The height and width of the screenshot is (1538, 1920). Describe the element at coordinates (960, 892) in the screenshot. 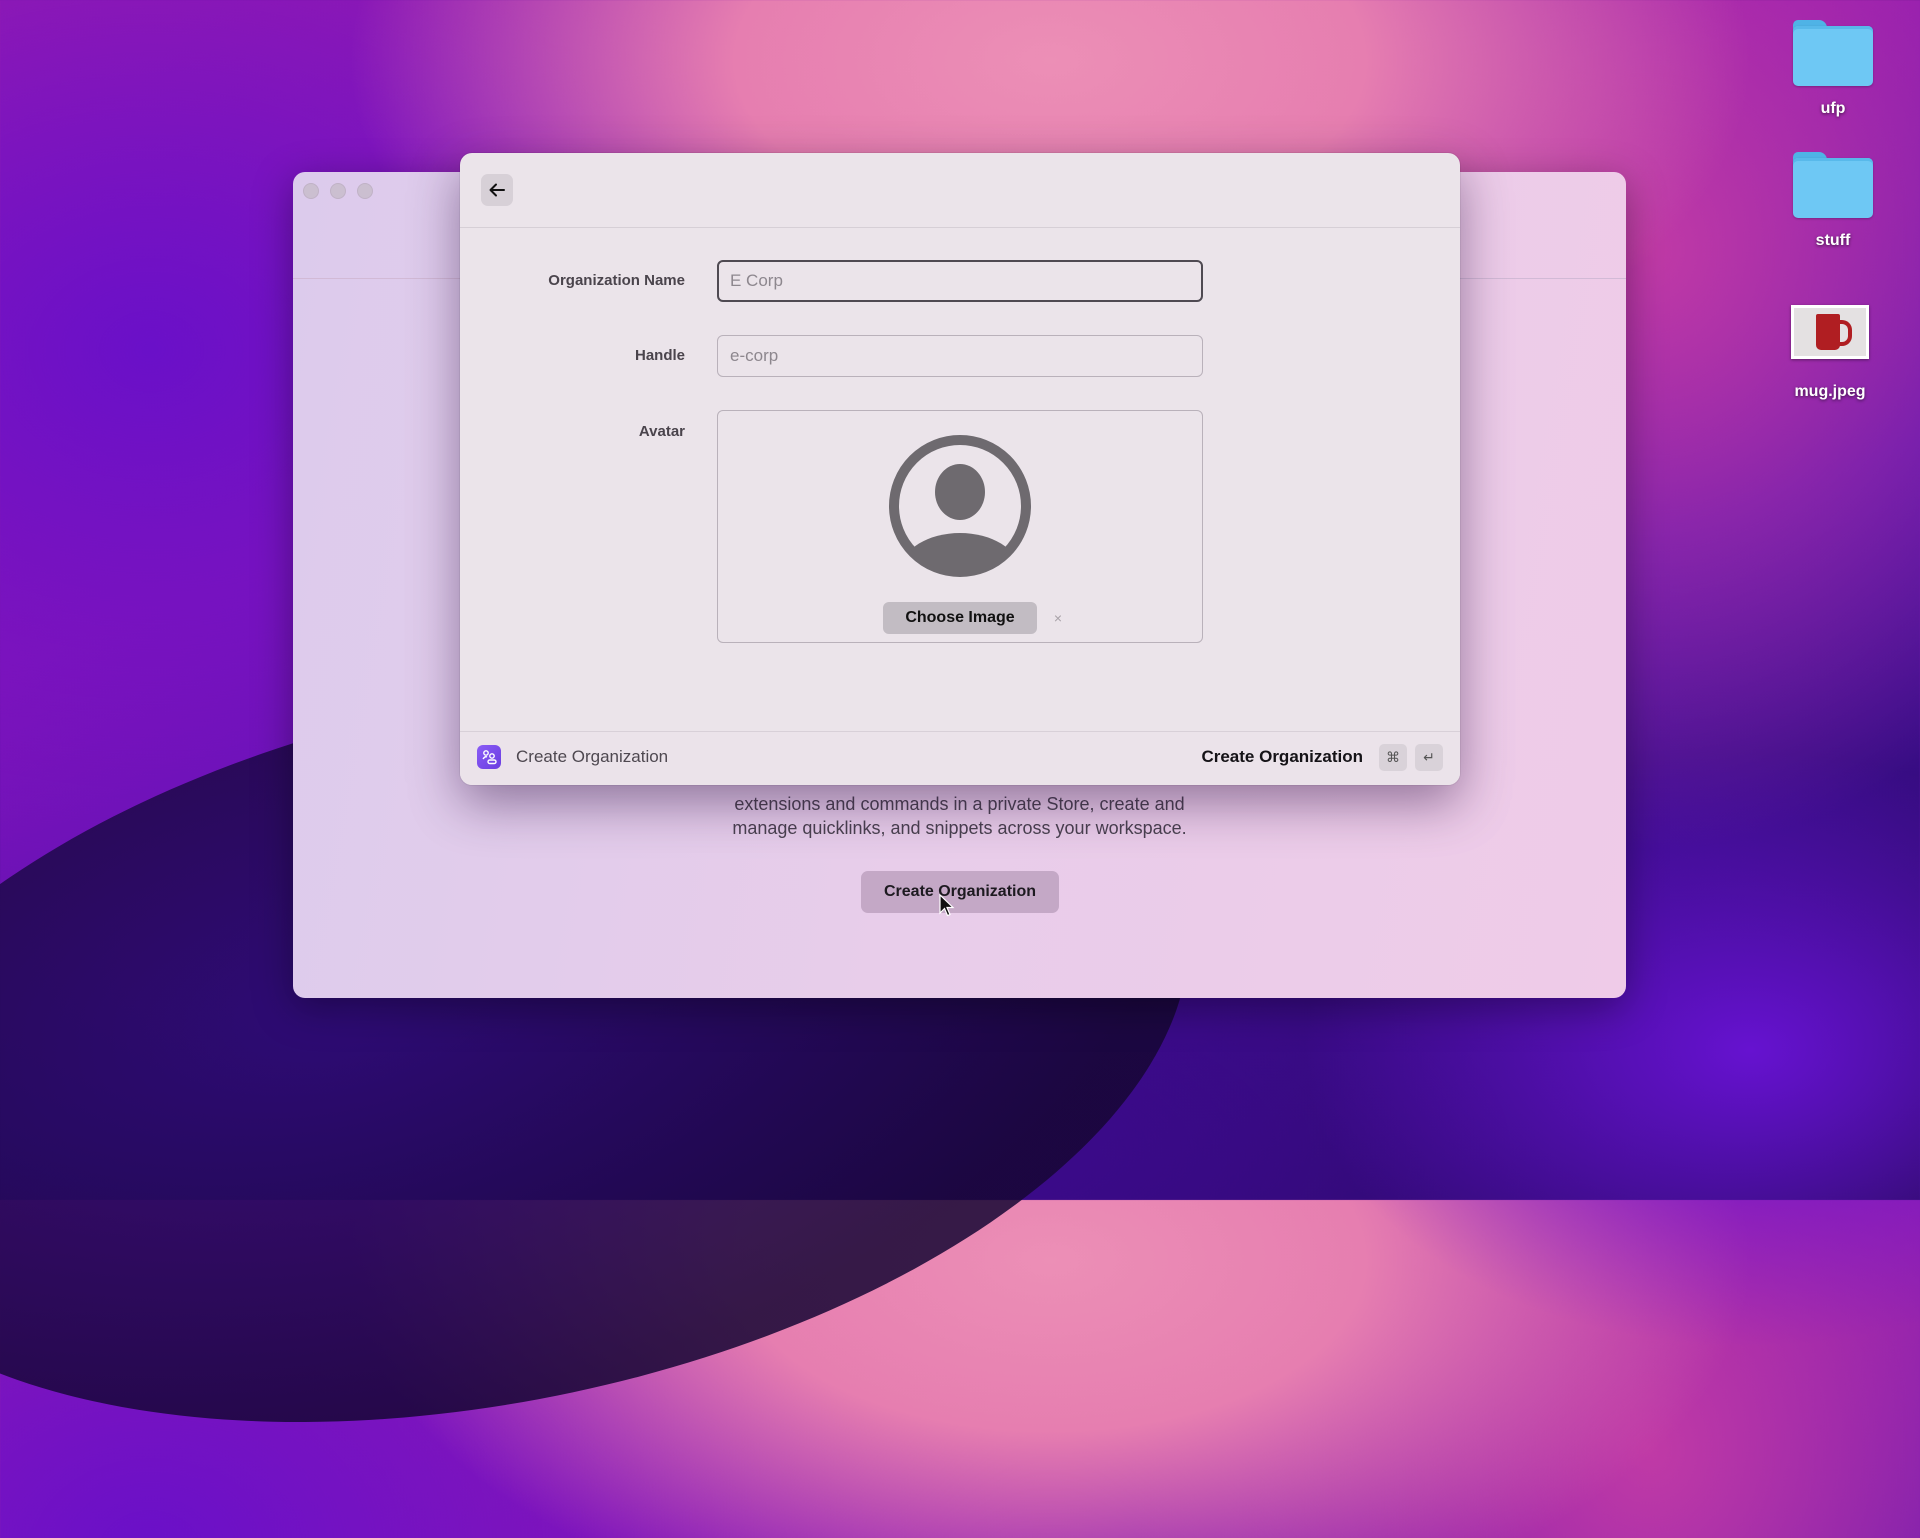

I see `create-organization-button: Create Organization` at that location.